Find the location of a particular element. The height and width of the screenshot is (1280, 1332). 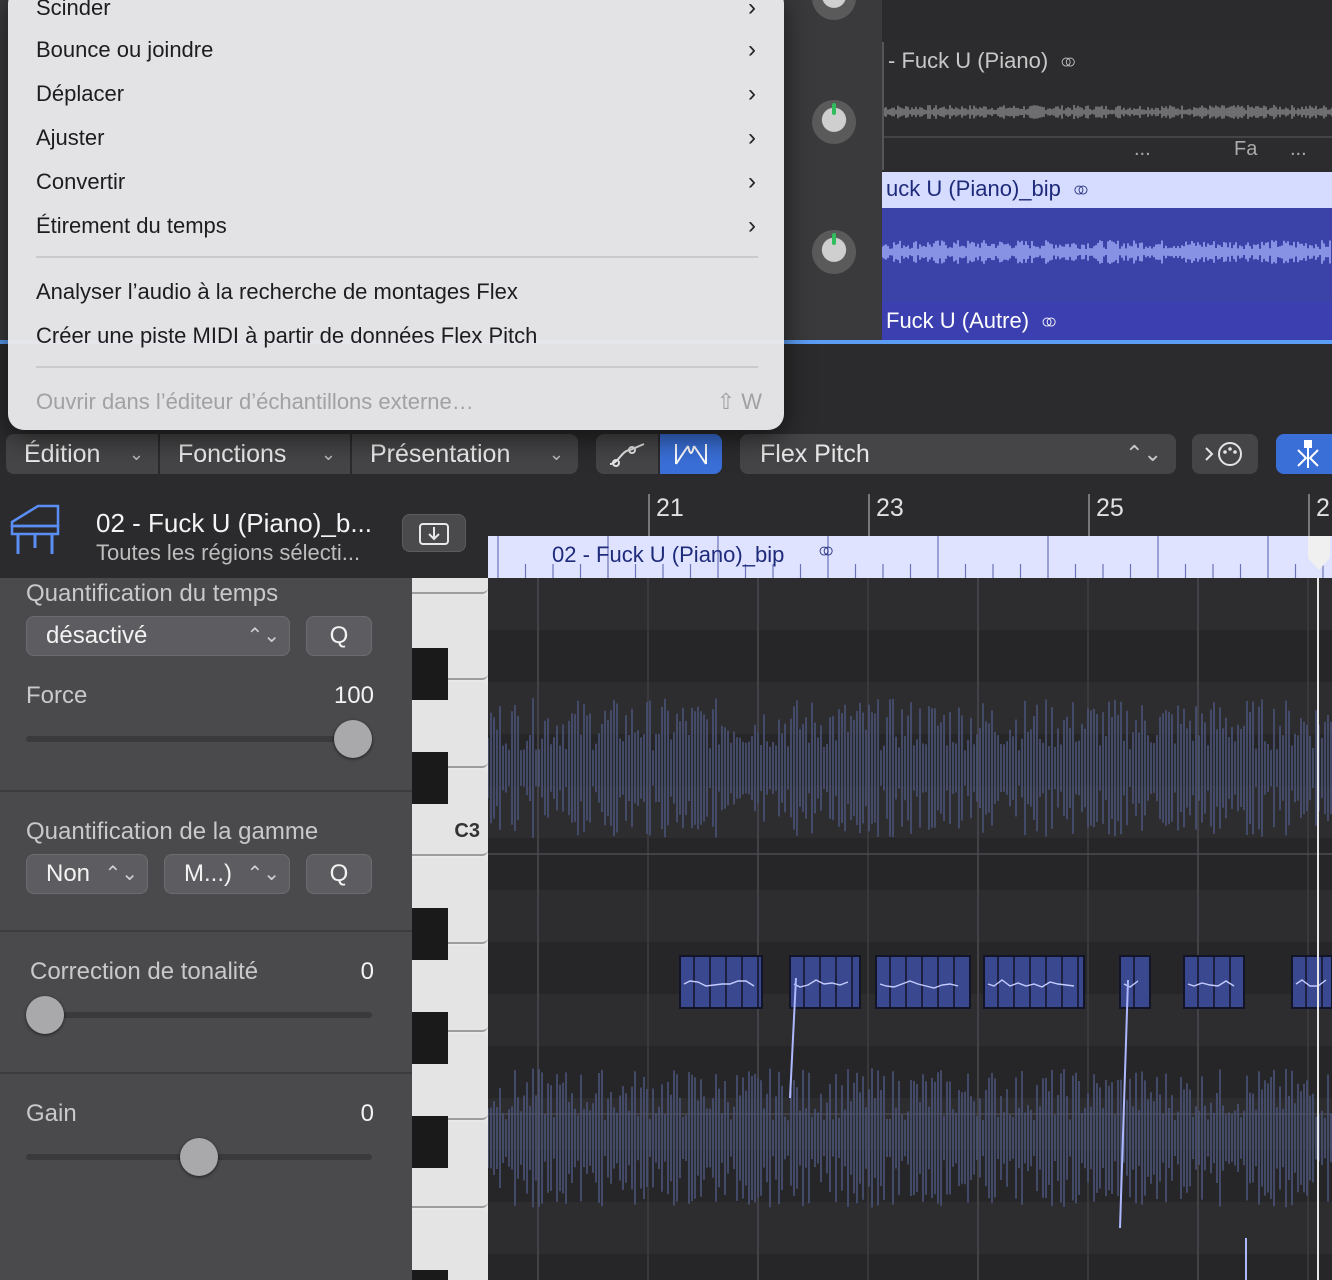

region-subtext: Fa is located at coordinates (1246, 149).